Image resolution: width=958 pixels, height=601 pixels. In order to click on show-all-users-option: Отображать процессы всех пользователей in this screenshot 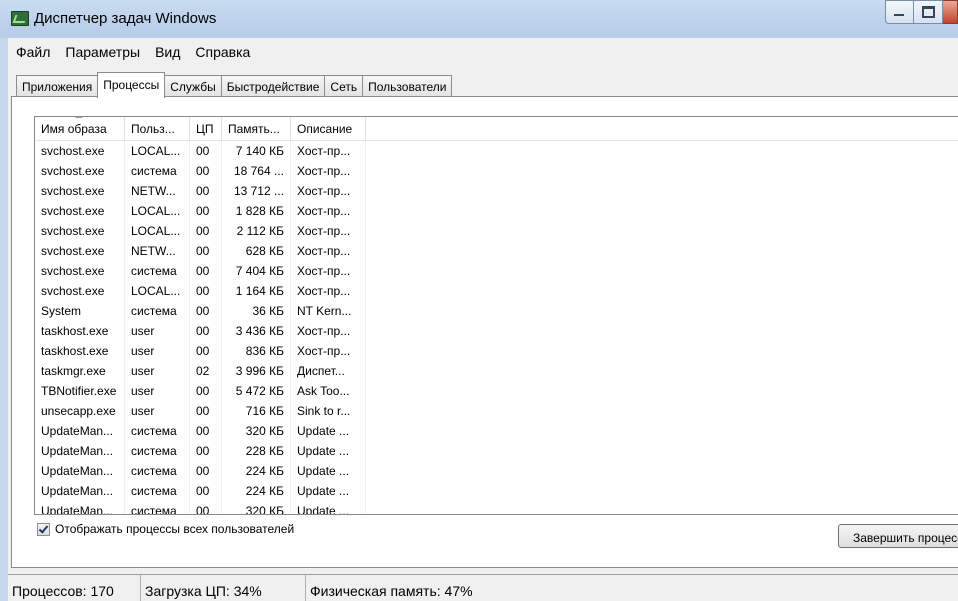, I will do `click(165, 529)`.